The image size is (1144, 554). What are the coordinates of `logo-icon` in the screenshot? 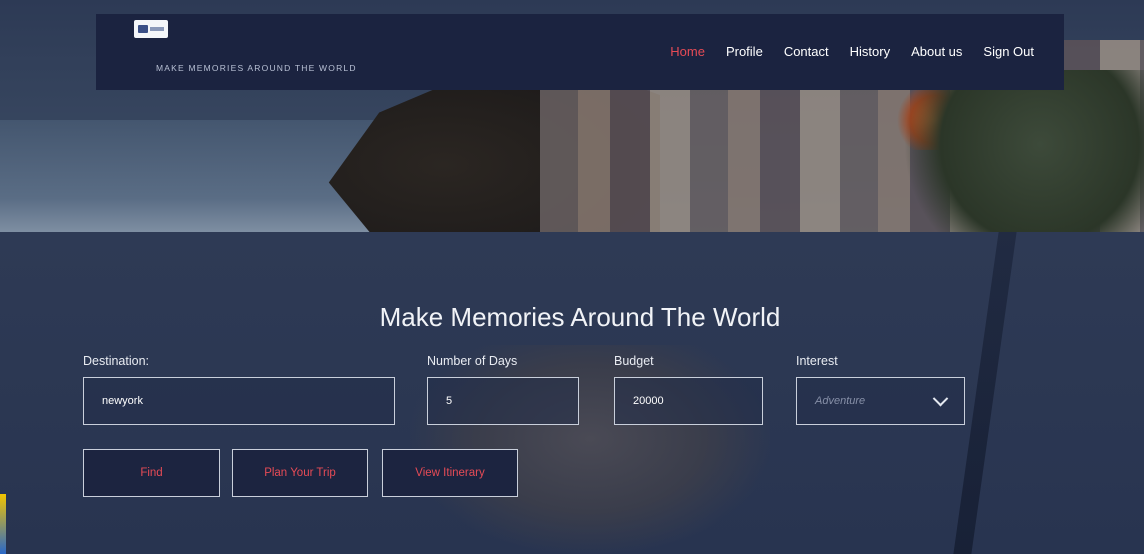 It's located at (151, 29).